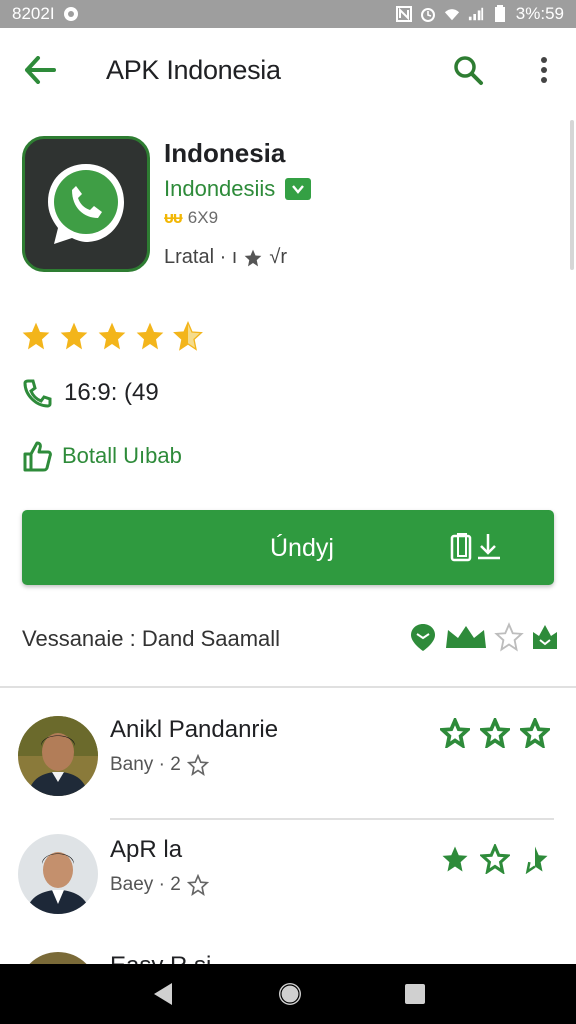 The width and height of the screenshot is (576, 1024). I want to click on developer-name: Indondesiis, so click(220, 188).